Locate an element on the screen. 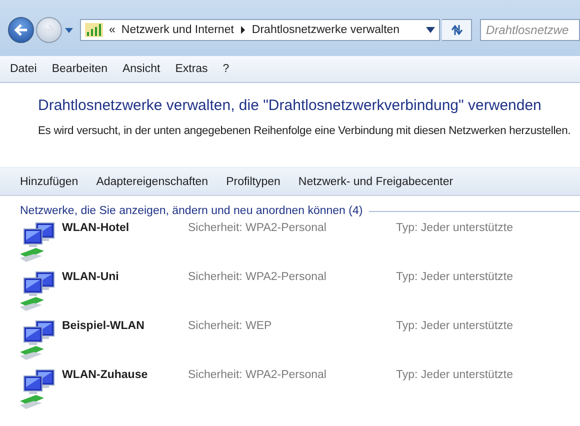 The width and height of the screenshot is (580, 426). network-name: WLAN-Uni is located at coordinates (125, 290).